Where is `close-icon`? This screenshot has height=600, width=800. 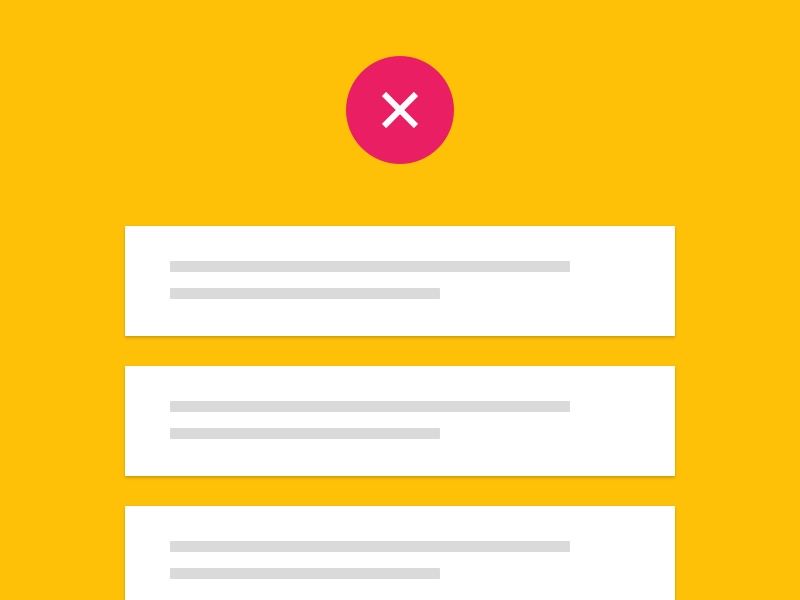
close-icon is located at coordinates (400, 110).